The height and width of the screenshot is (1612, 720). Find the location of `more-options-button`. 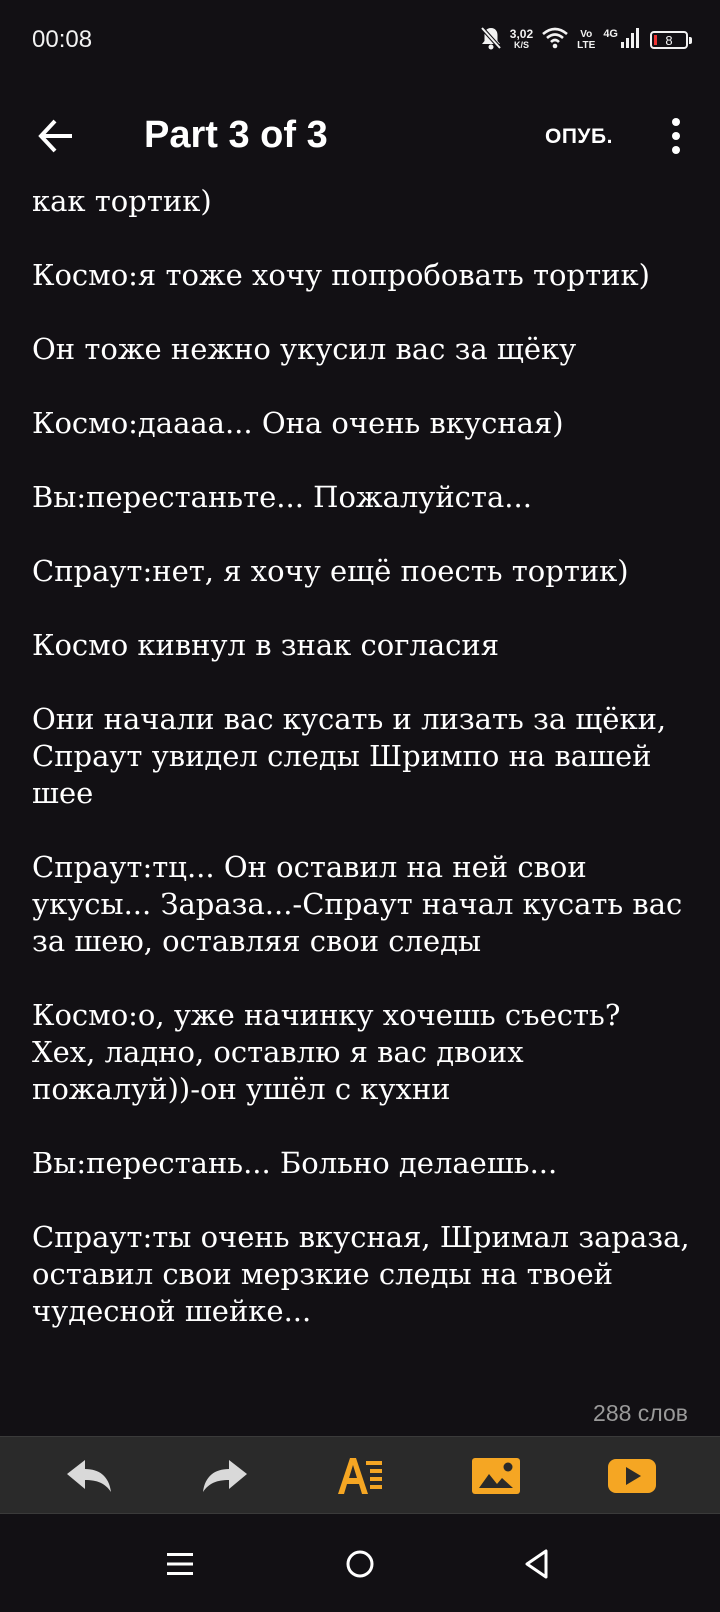

more-options-button is located at coordinates (676, 136).